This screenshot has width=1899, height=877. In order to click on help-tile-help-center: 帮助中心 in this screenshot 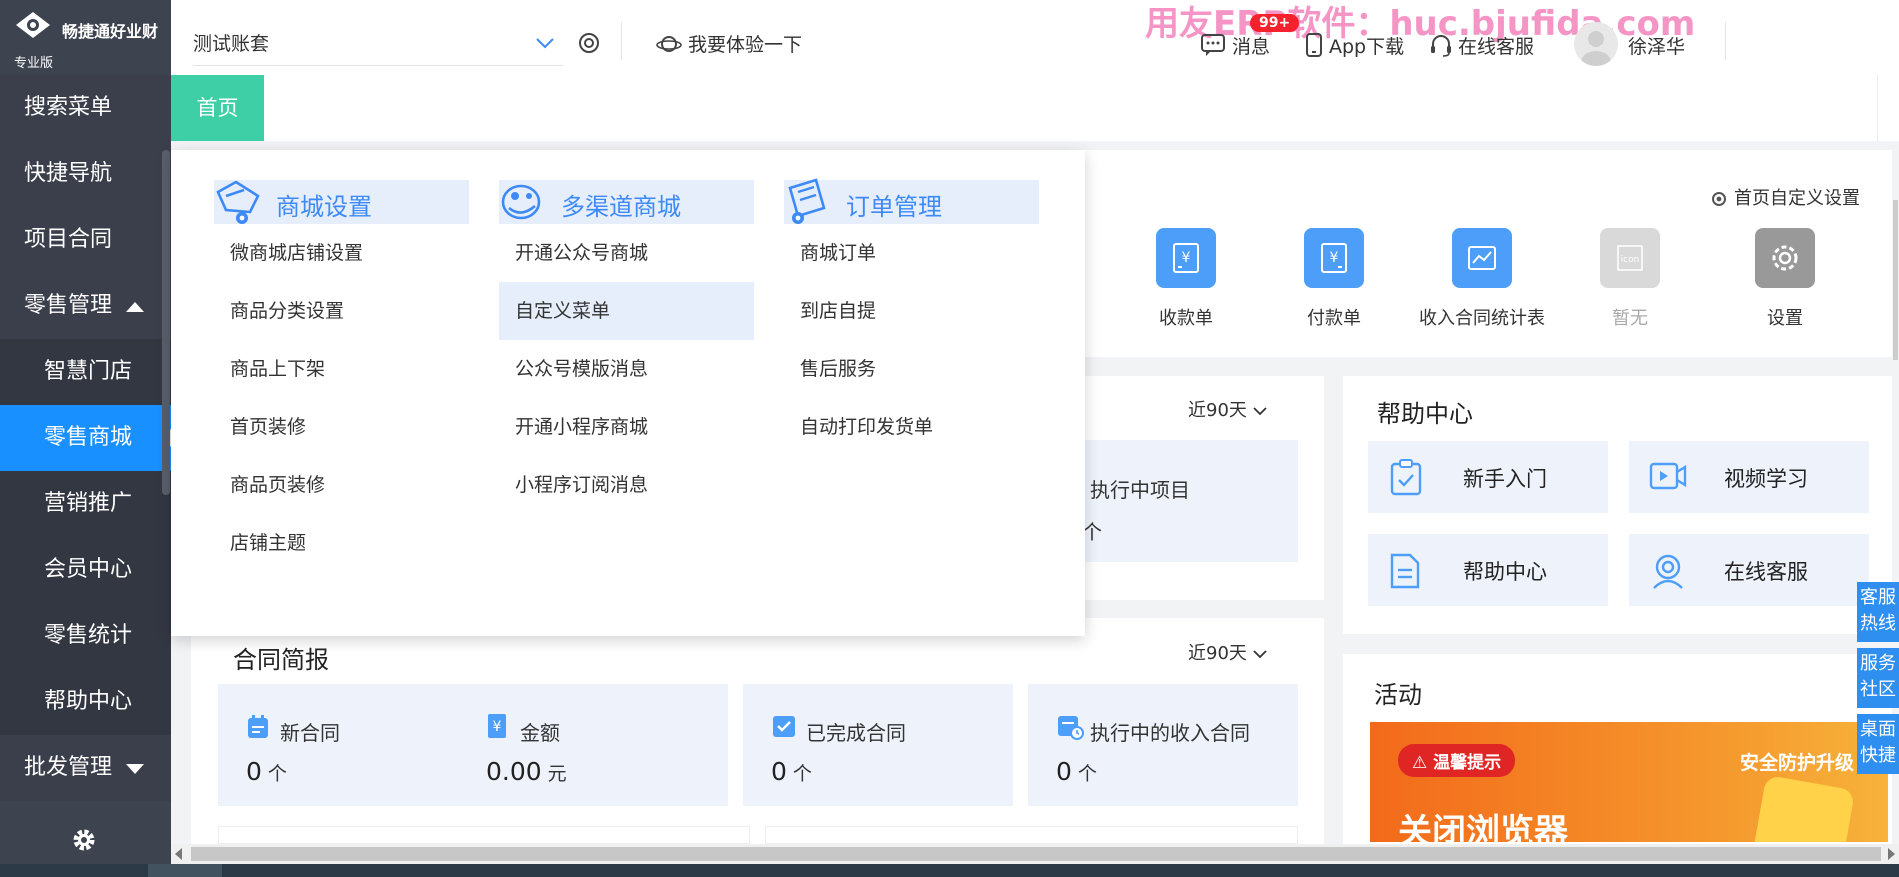, I will do `click(1488, 570)`.